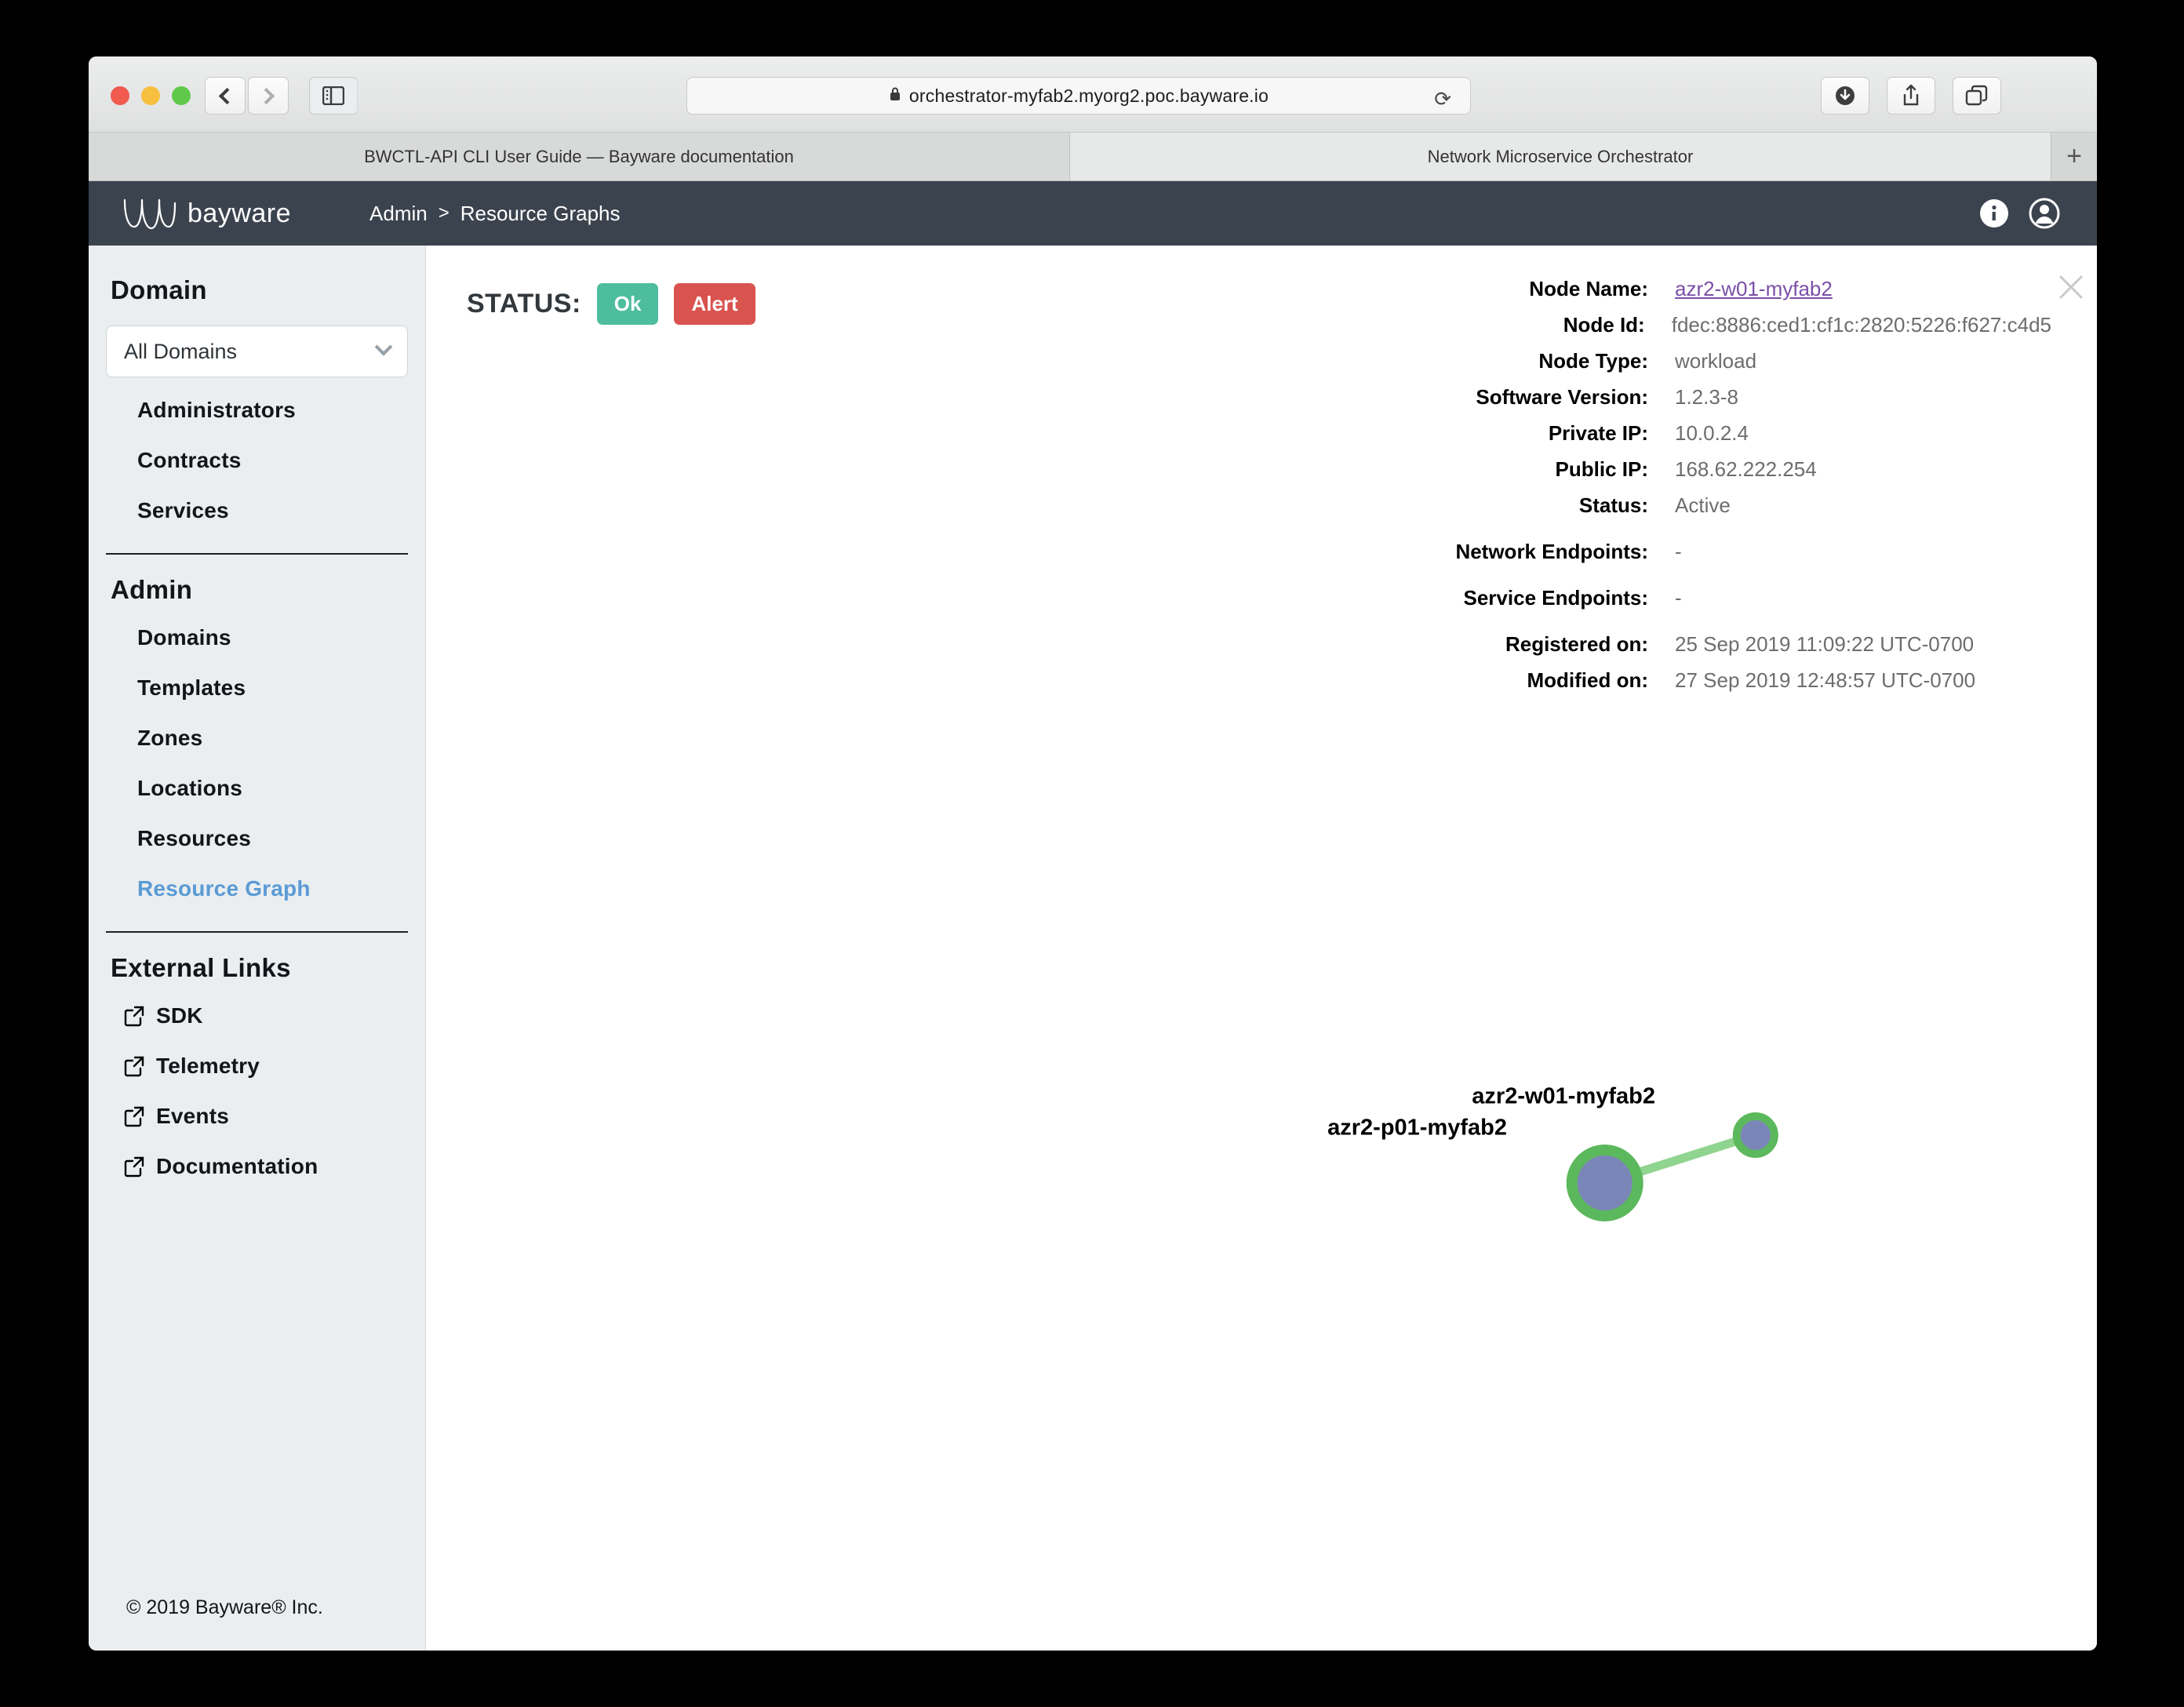  What do you see at coordinates (193, 1116) in the screenshot?
I see `sidebar-item-label: Events` at bounding box center [193, 1116].